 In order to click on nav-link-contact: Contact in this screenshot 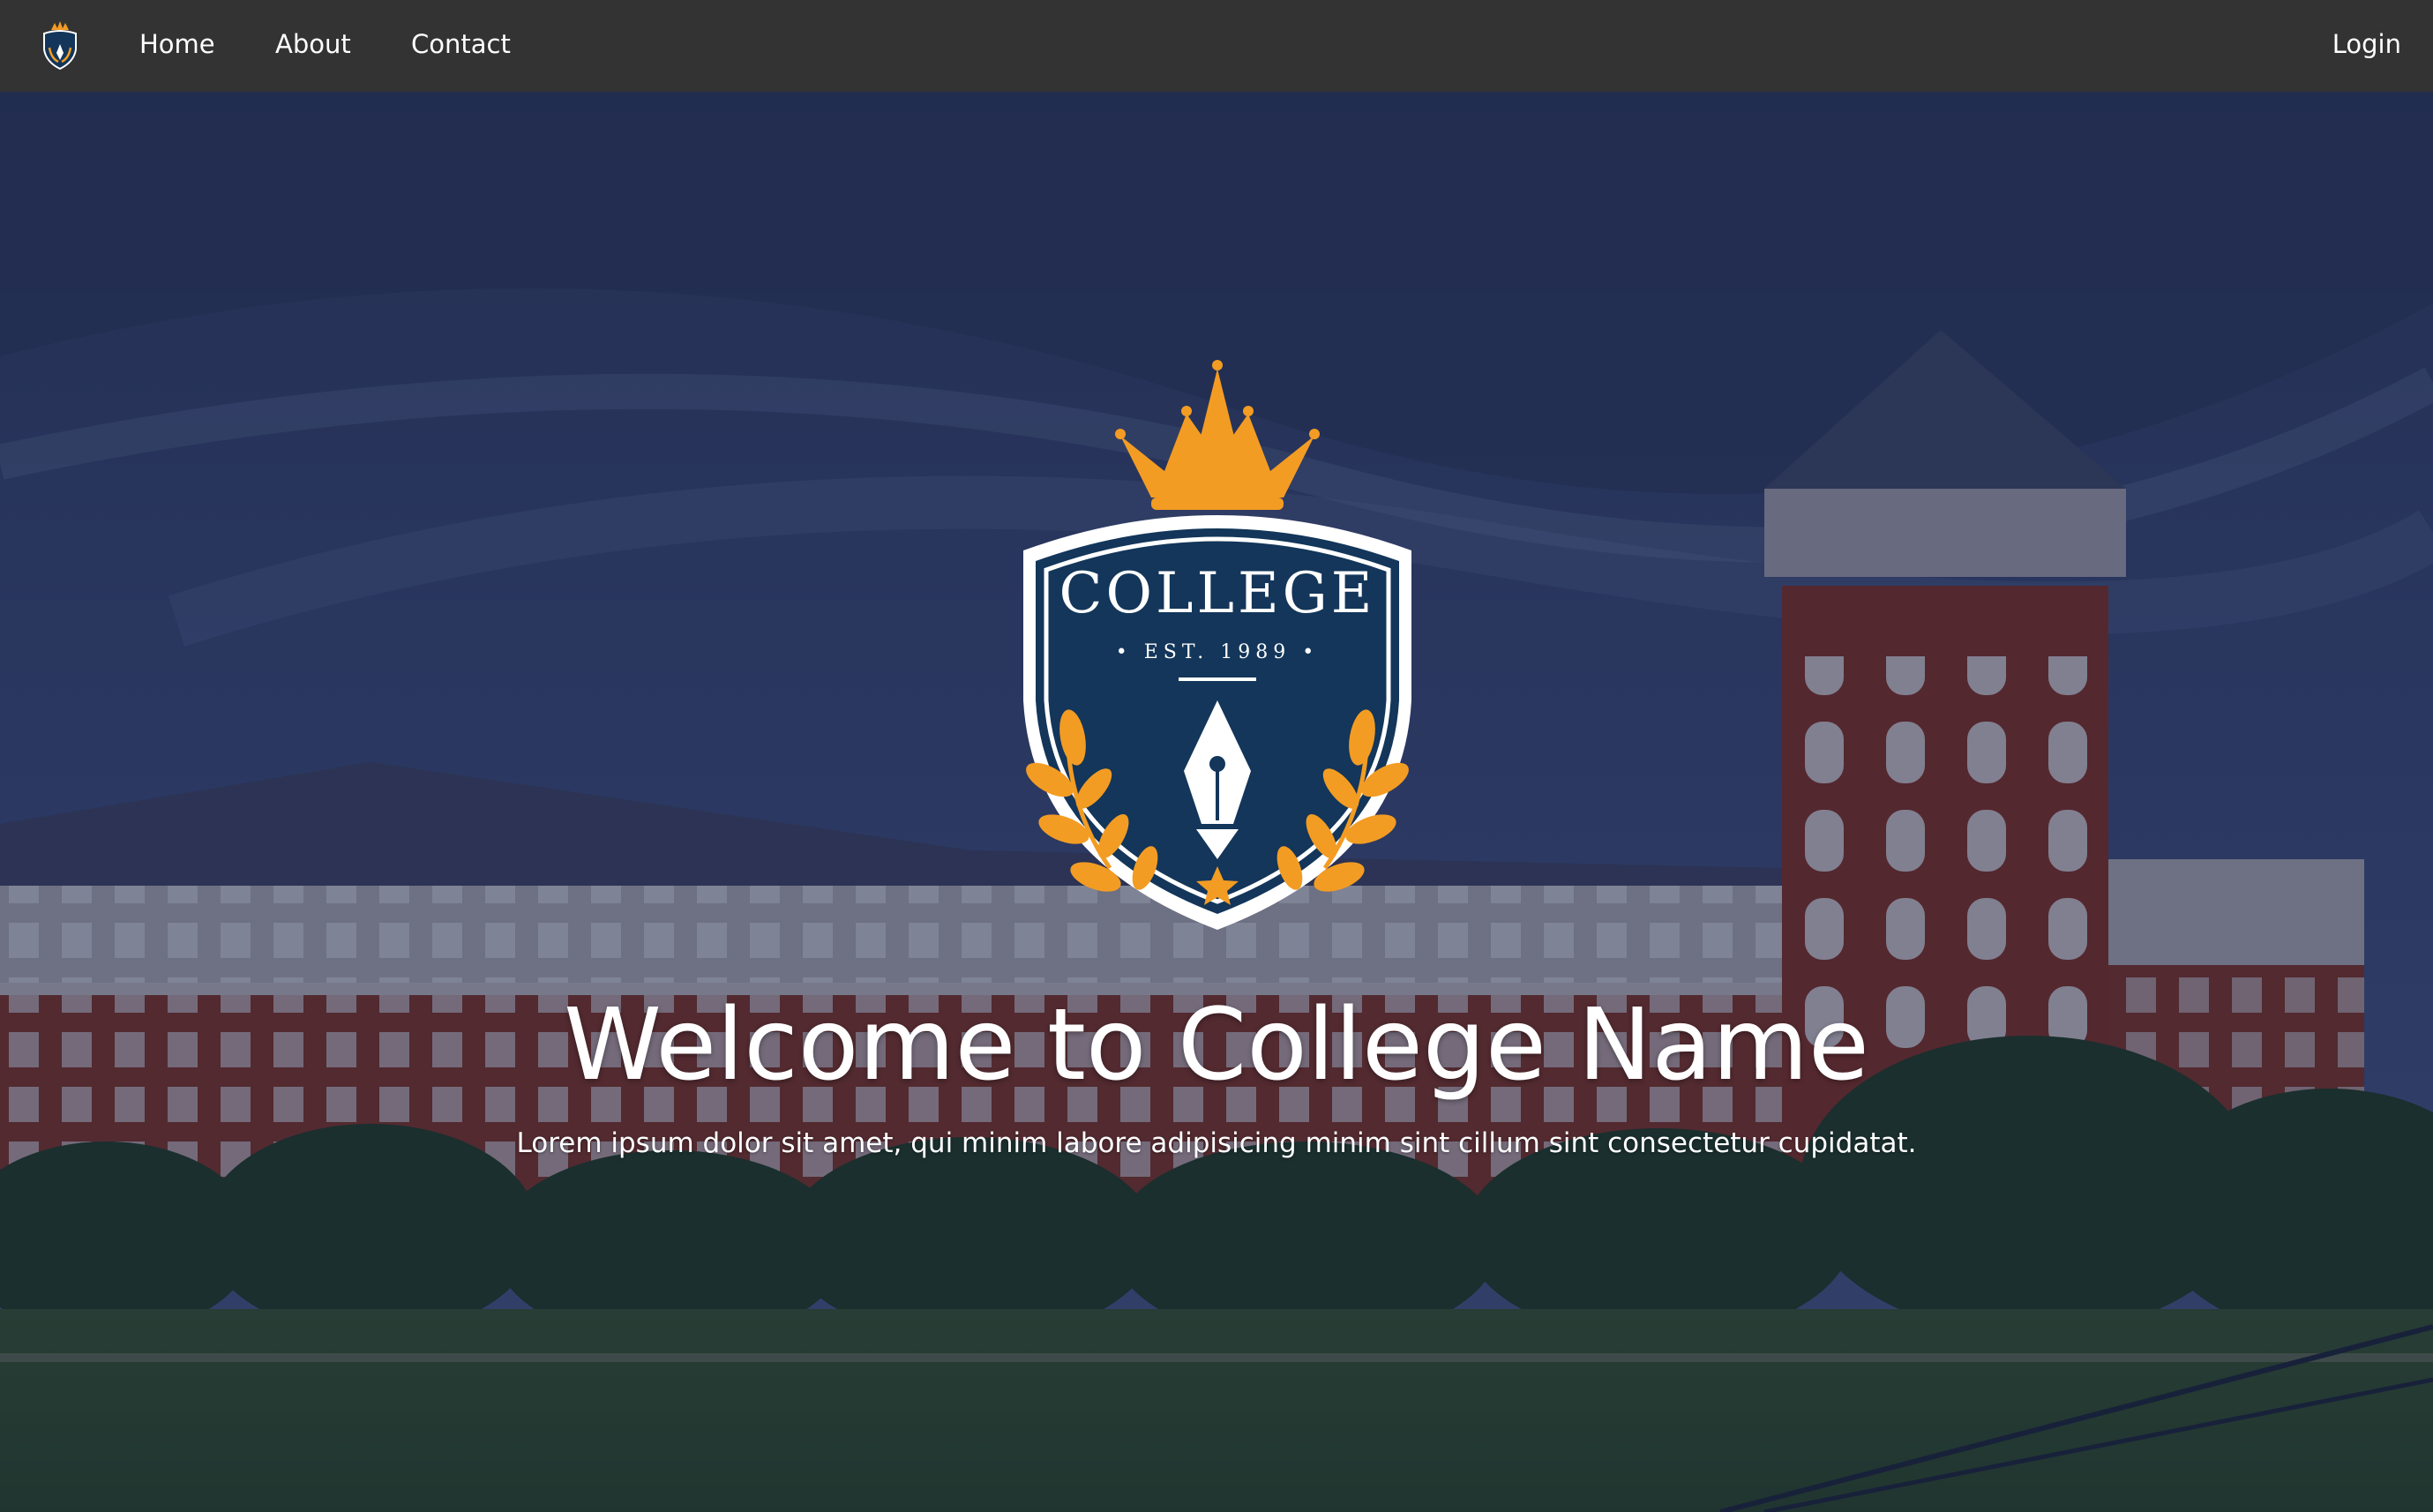, I will do `click(461, 46)`.